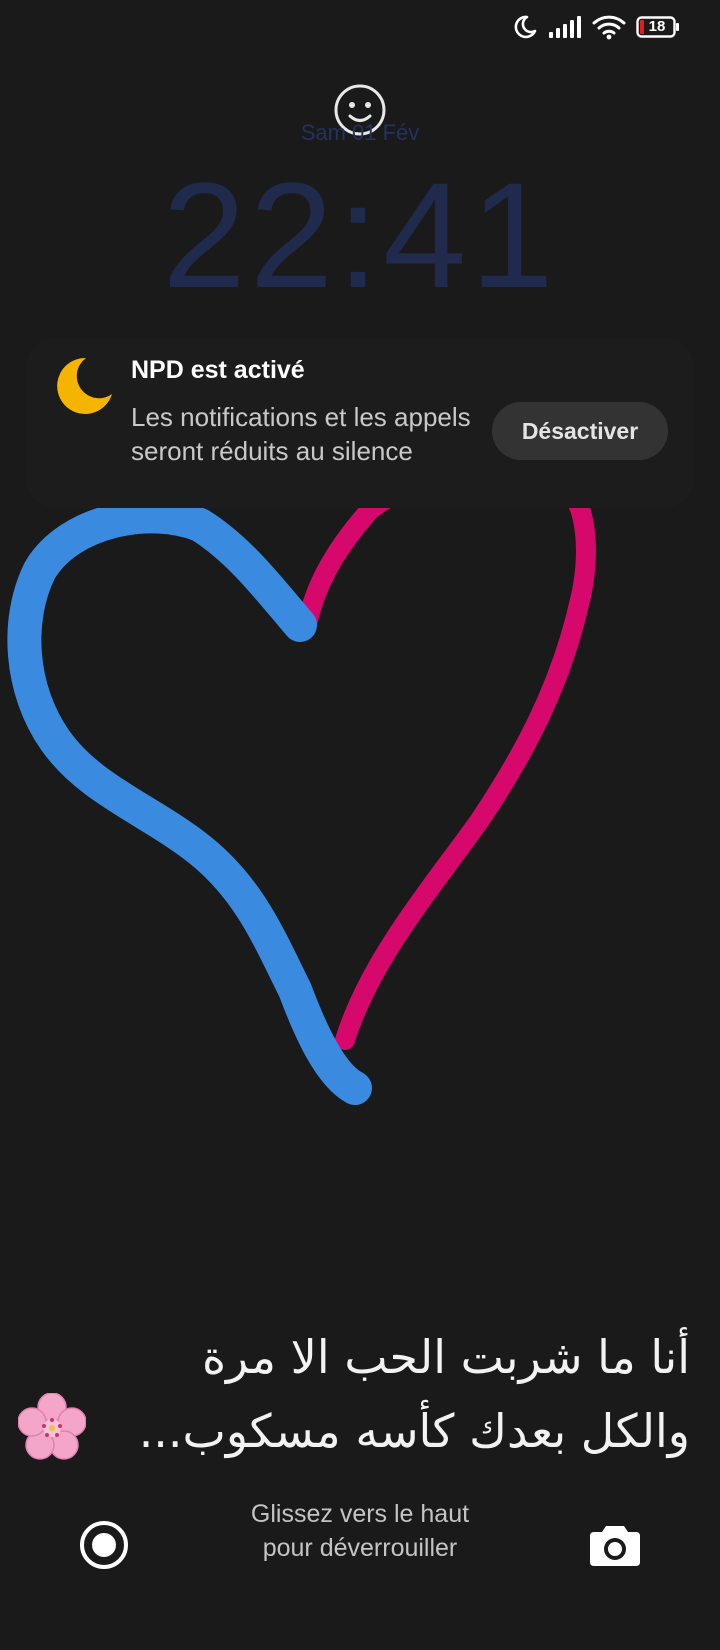 Image resolution: width=720 pixels, height=1650 pixels. I want to click on deactivate-button: Désactiver, so click(580, 431).